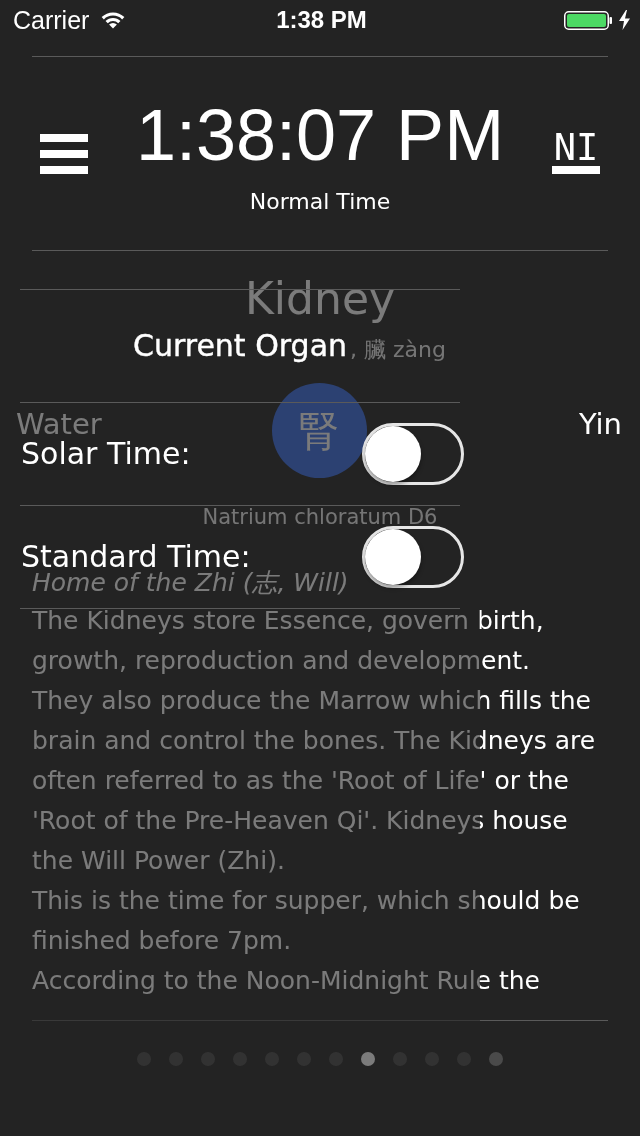  Describe the element at coordinates (319, 430) in the screenshot. I see `organ-symbol: 腎` at that location.